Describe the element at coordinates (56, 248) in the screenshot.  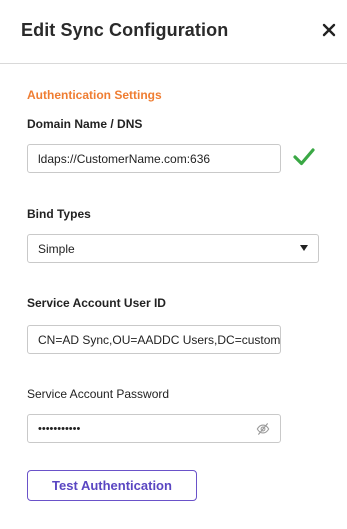
I see `bind-types-selected: Simple` at that location.